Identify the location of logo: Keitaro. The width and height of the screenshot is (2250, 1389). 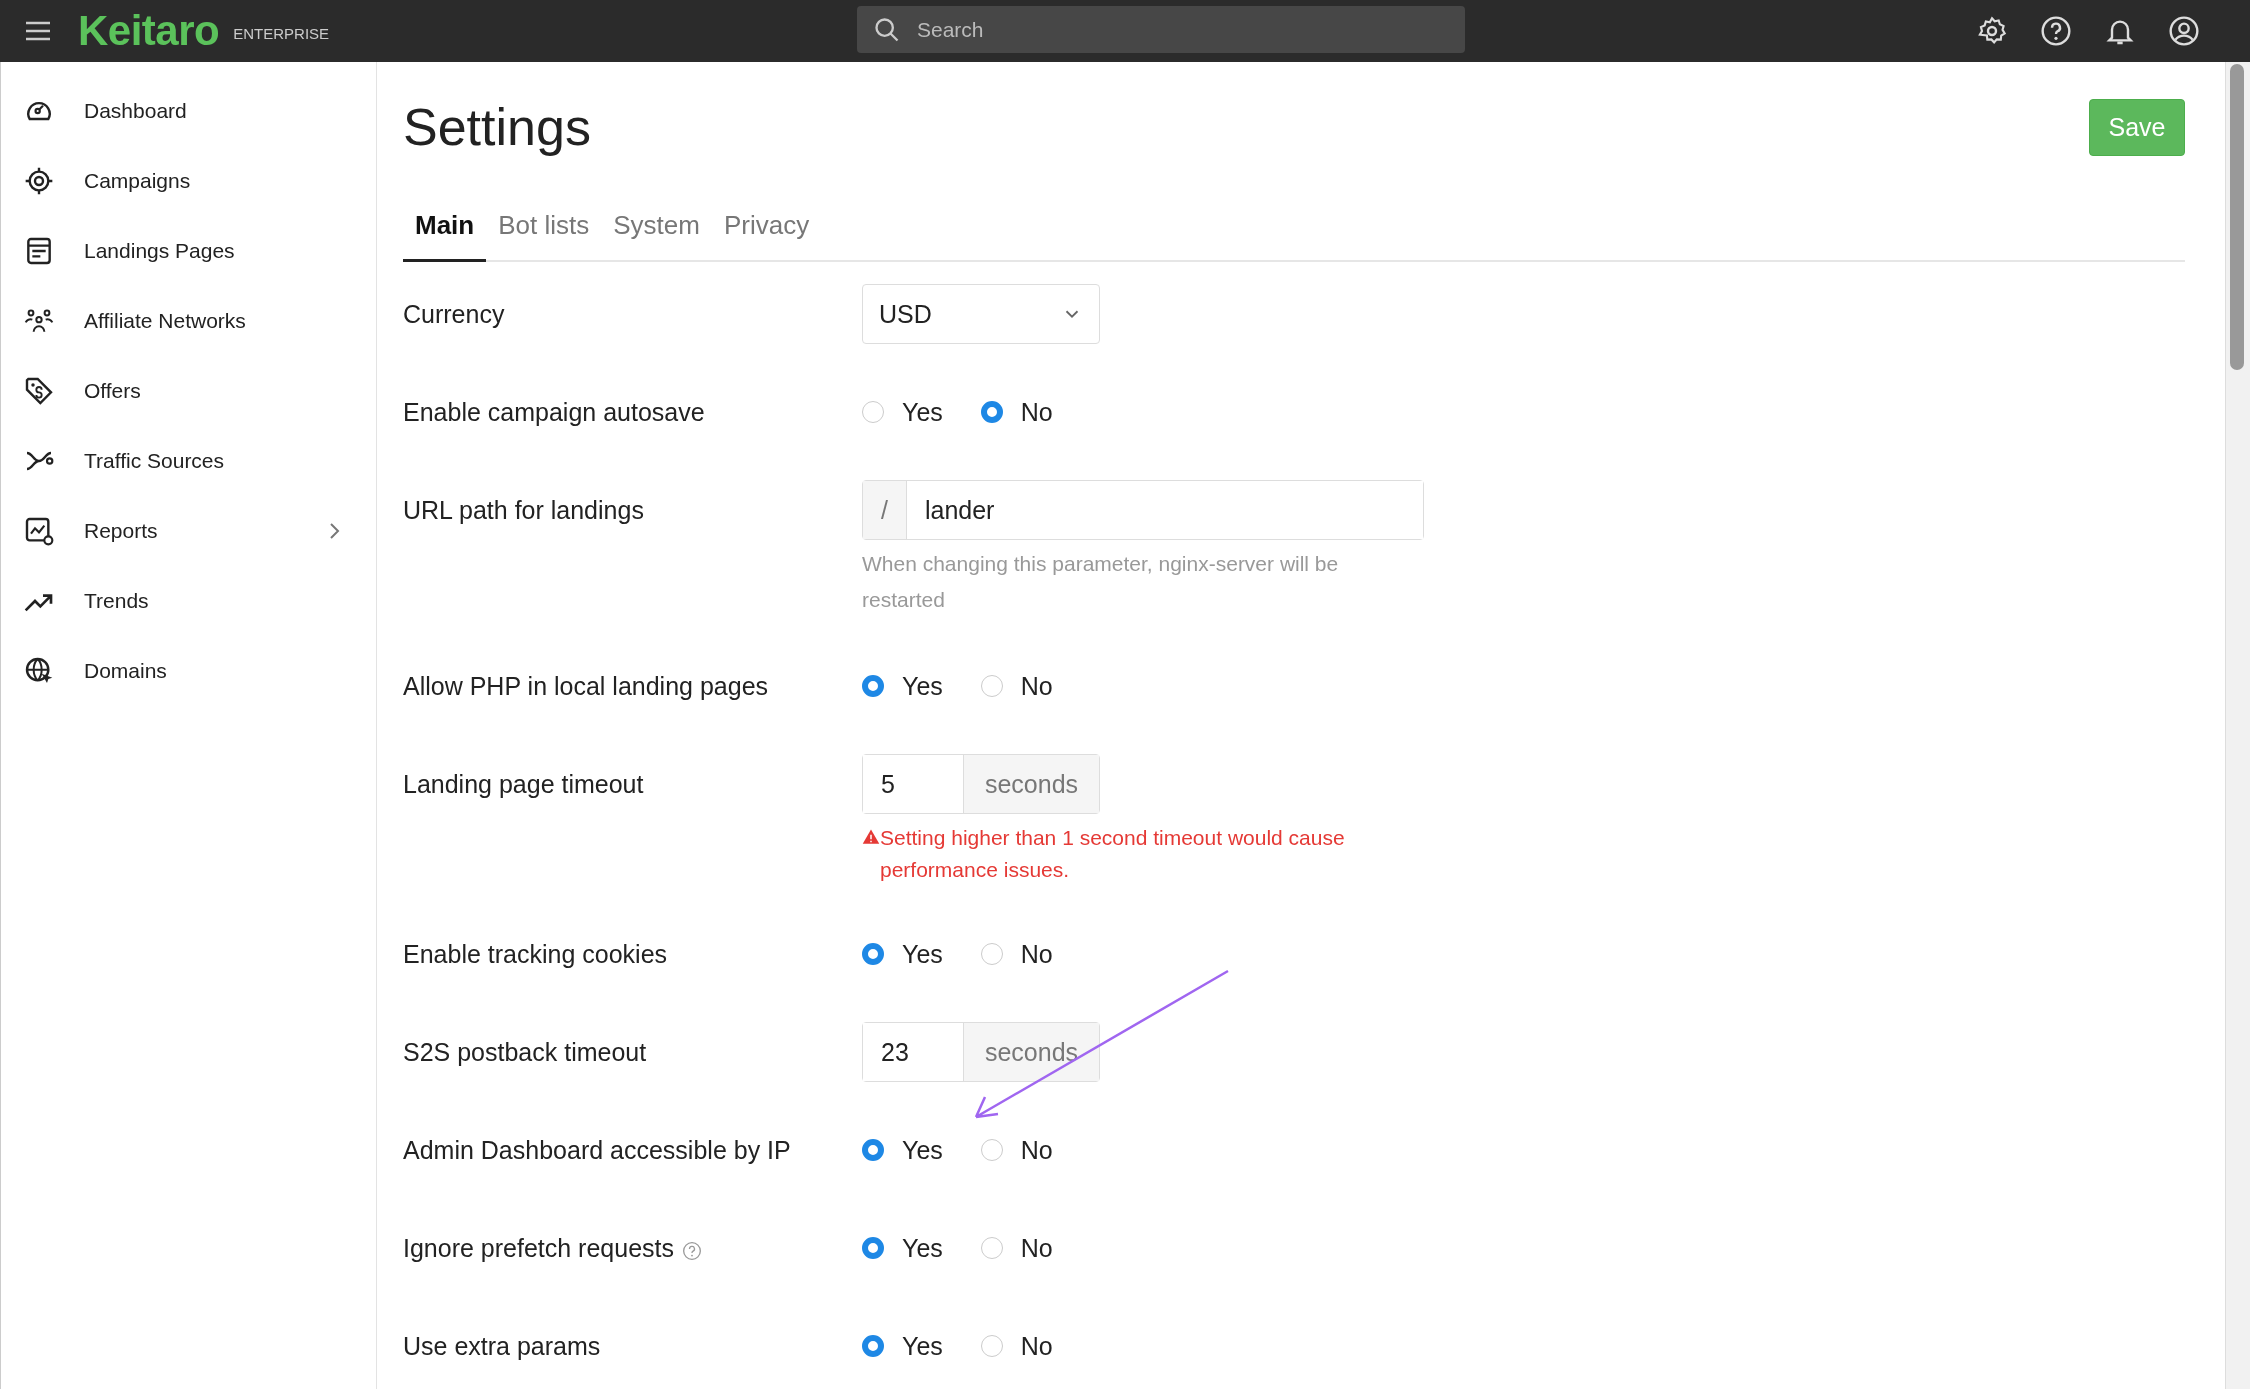
(149, 31).